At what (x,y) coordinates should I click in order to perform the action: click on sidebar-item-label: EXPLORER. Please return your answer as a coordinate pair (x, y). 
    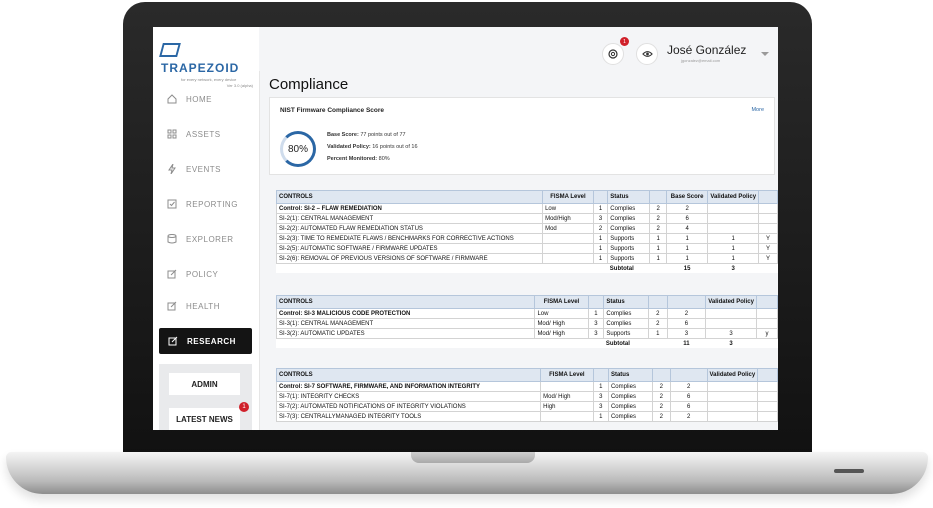
    Looking at the image, I should click on (210, 239).